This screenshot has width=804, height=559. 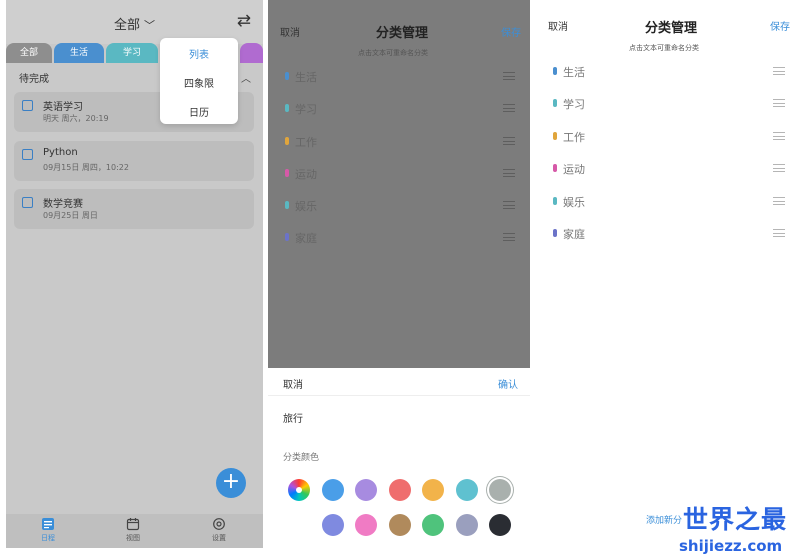 What do you see at coordinates (199, 82) in the screenshot?
I see `view-option-quadrant: 四象限` at bounding box center [199, 82].